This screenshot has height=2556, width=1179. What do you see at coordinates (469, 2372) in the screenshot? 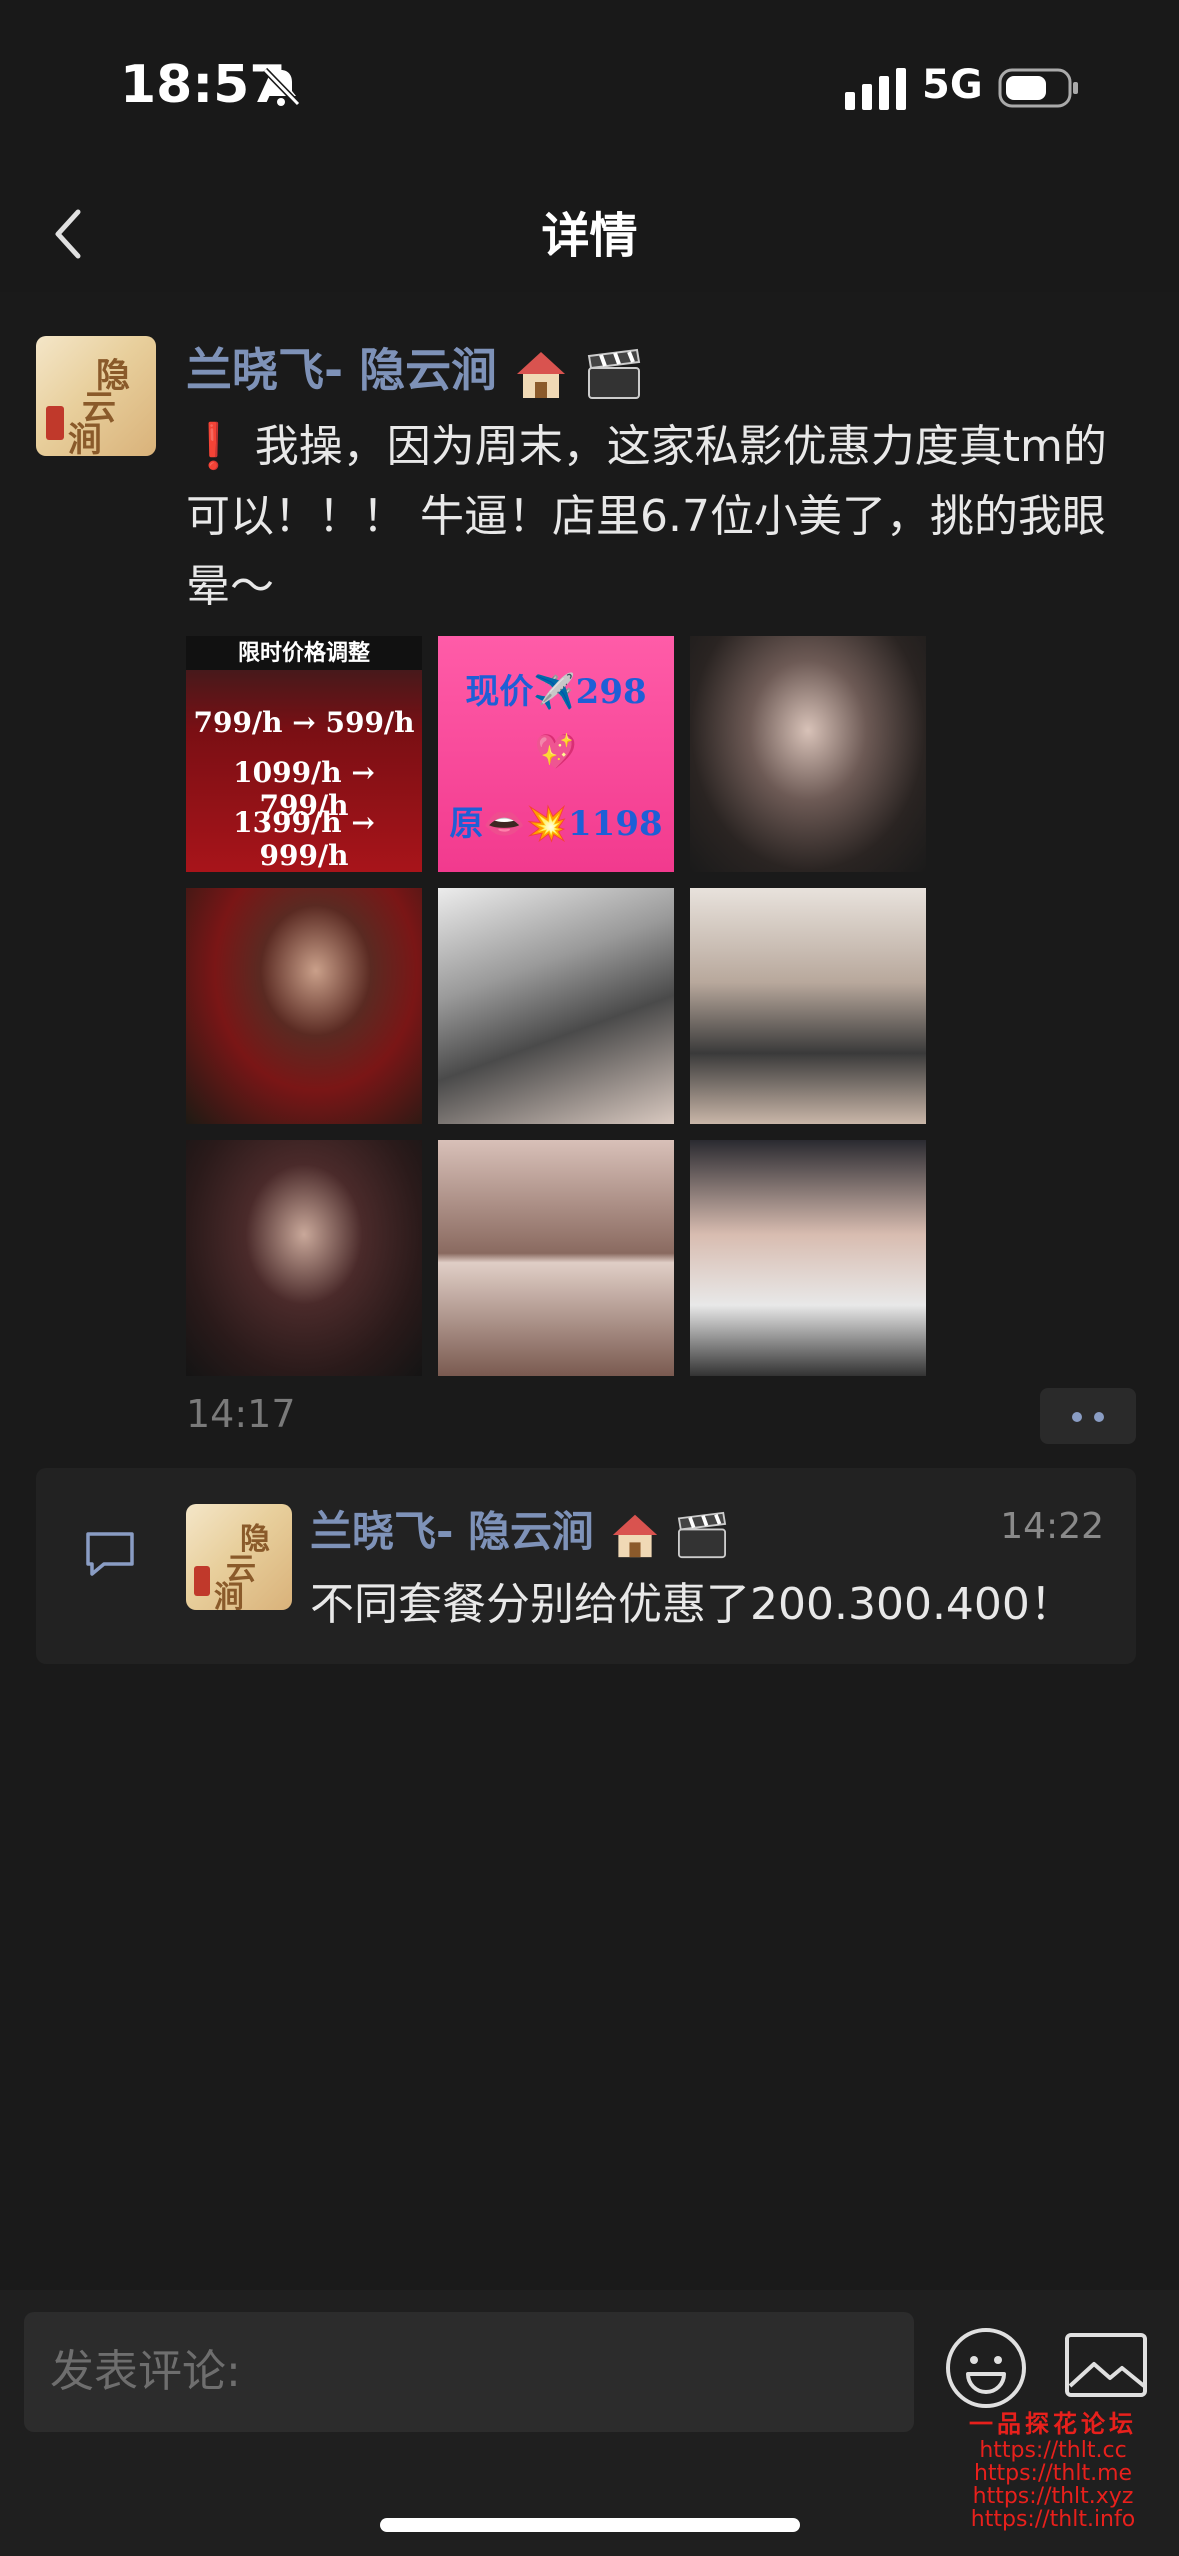
I see `comment-input: 发表评论:` at bounding box center [469, 2372].